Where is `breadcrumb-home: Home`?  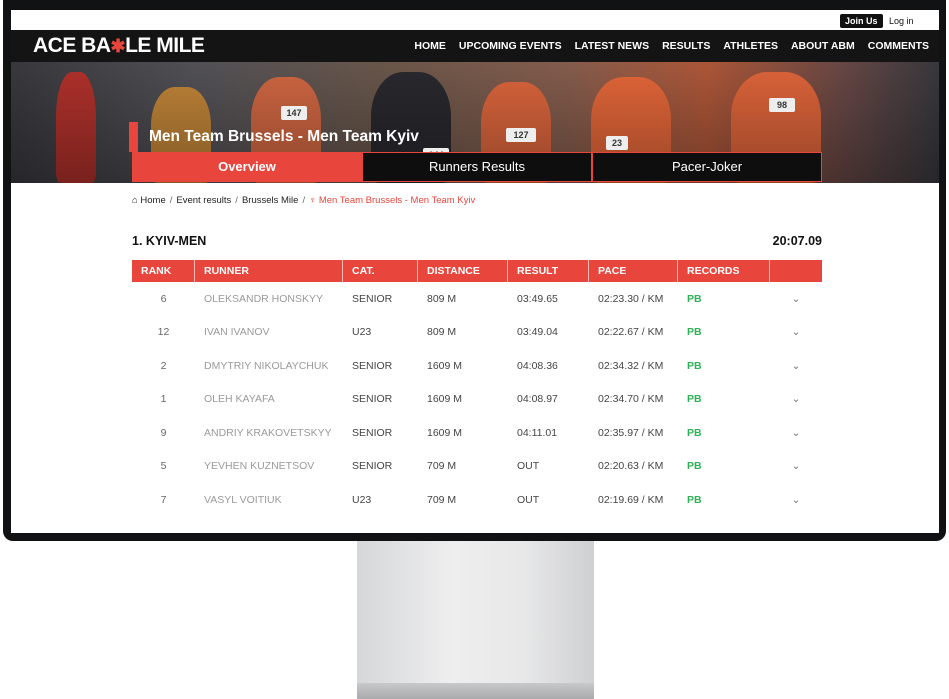 breadcrumb-home: Home is located at coordinates (152, 200).